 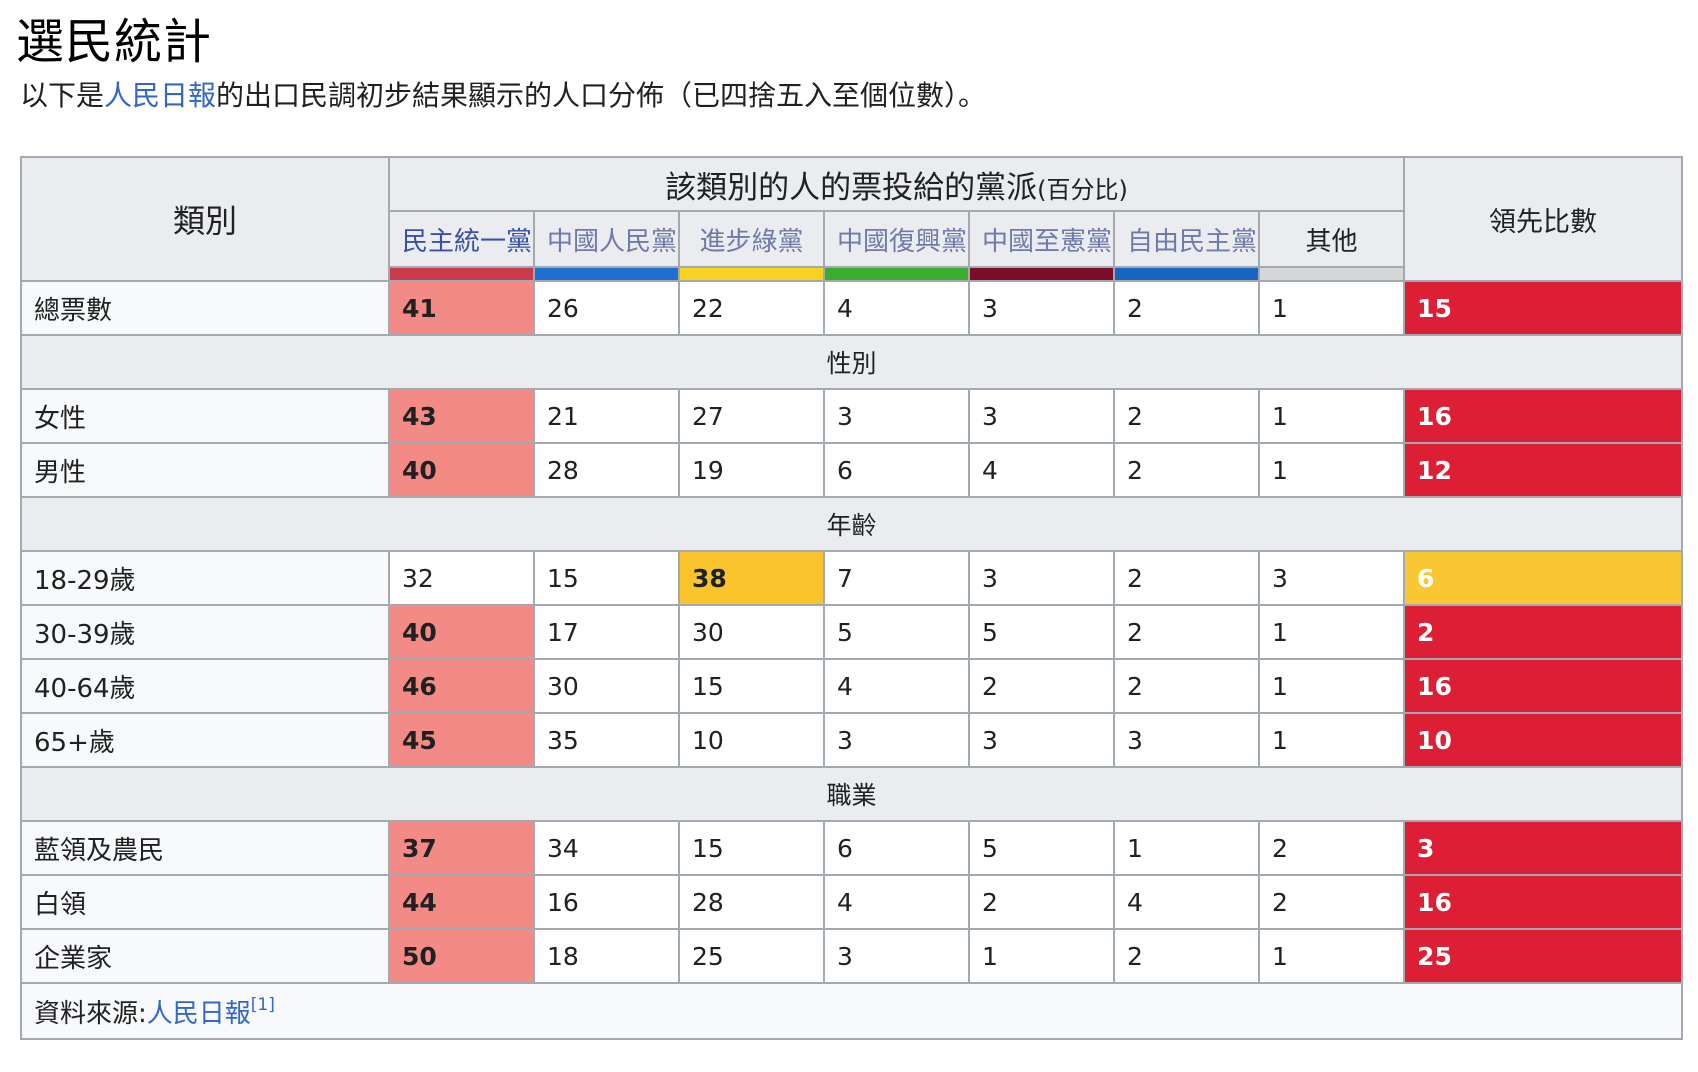 I want to click on source-label: 資料來源:, so click(x=90, y=1013).